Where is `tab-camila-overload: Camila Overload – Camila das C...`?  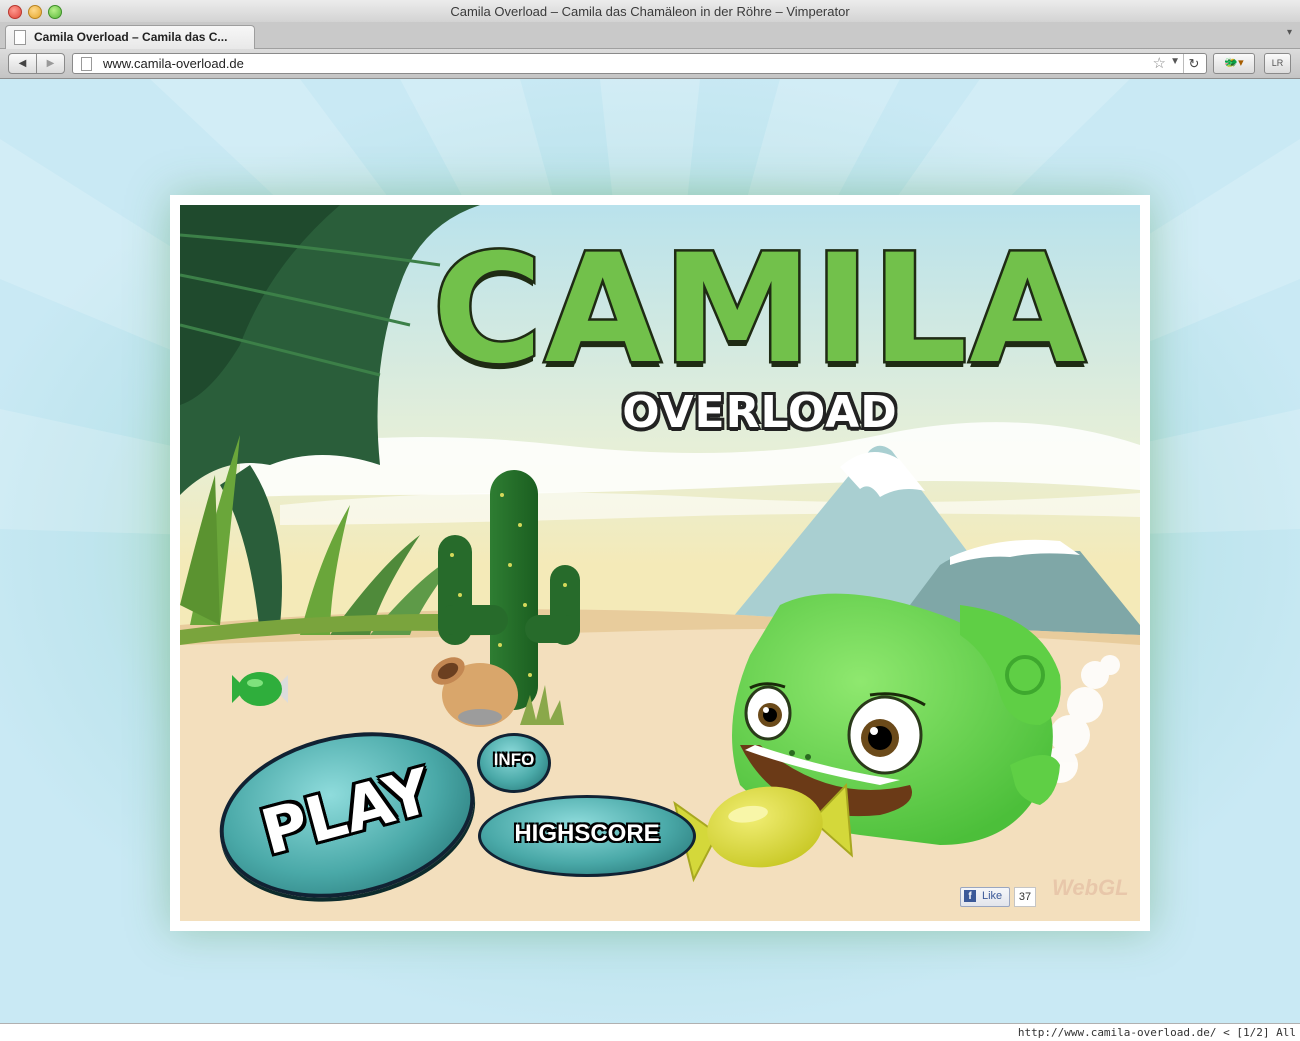 tab-camila-overload: Camila Overload – Camila das C... is located at coordinates (130, 37).